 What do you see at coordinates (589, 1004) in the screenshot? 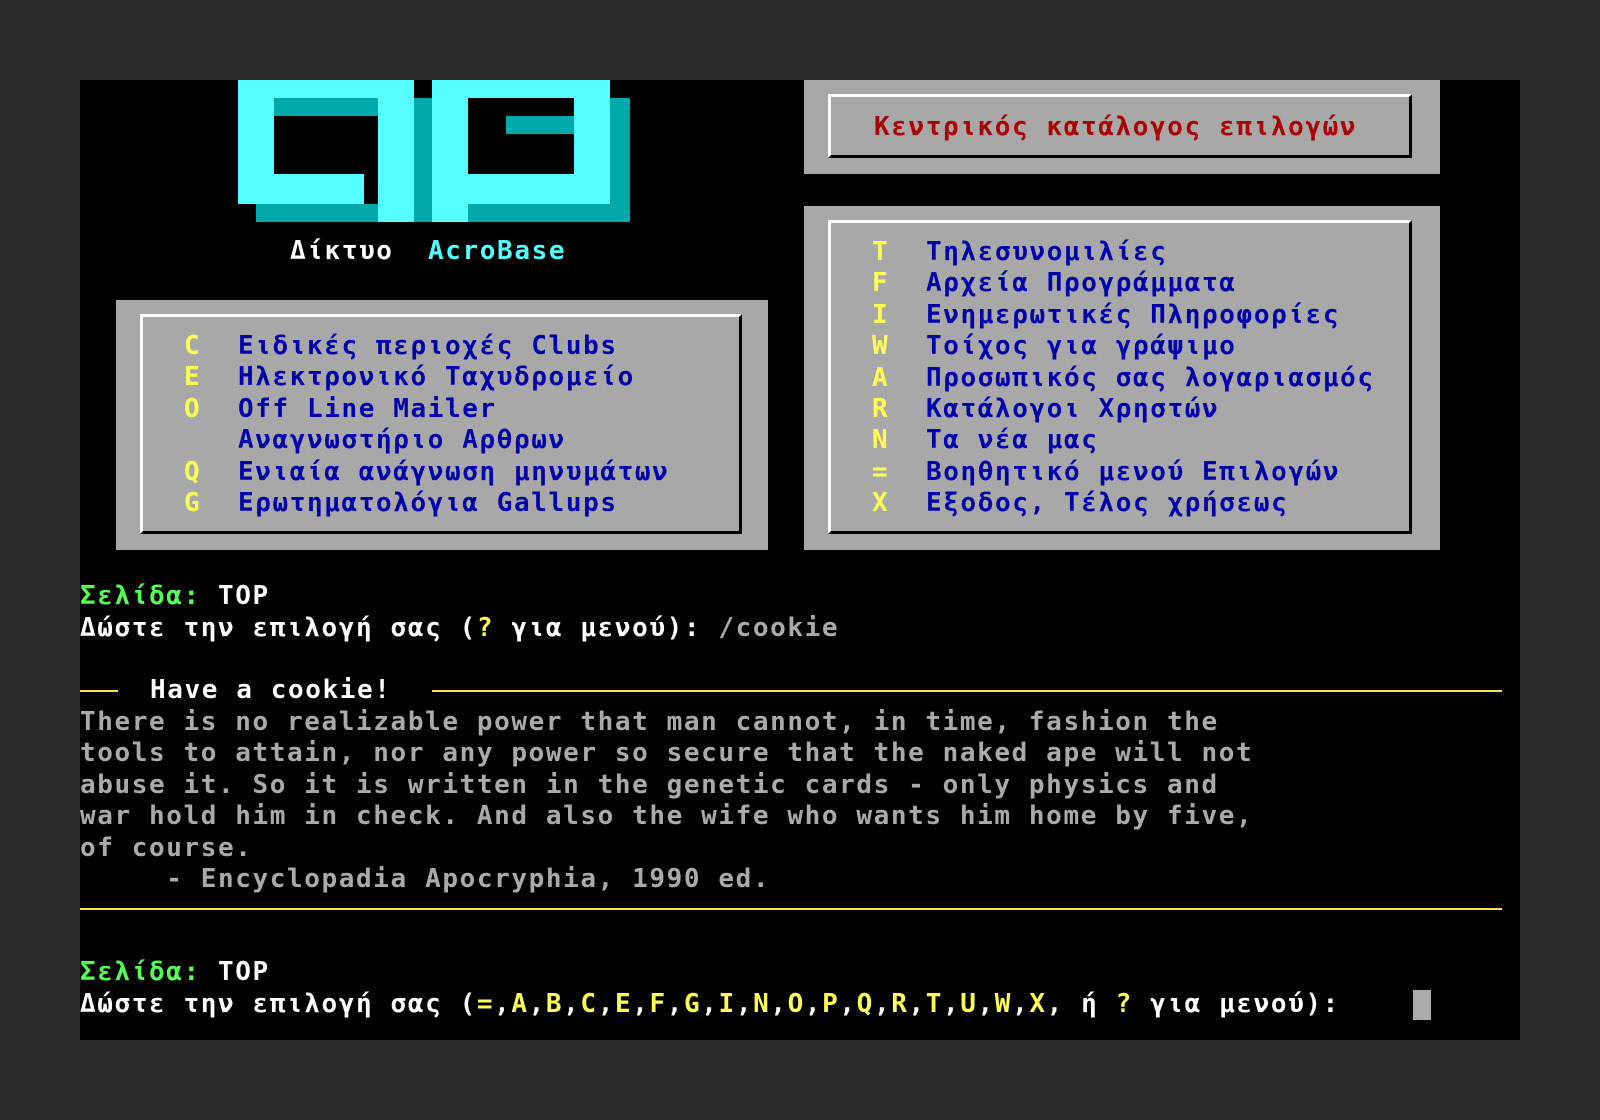
I see `valid-key: C` at bounding box center [589, 1004].